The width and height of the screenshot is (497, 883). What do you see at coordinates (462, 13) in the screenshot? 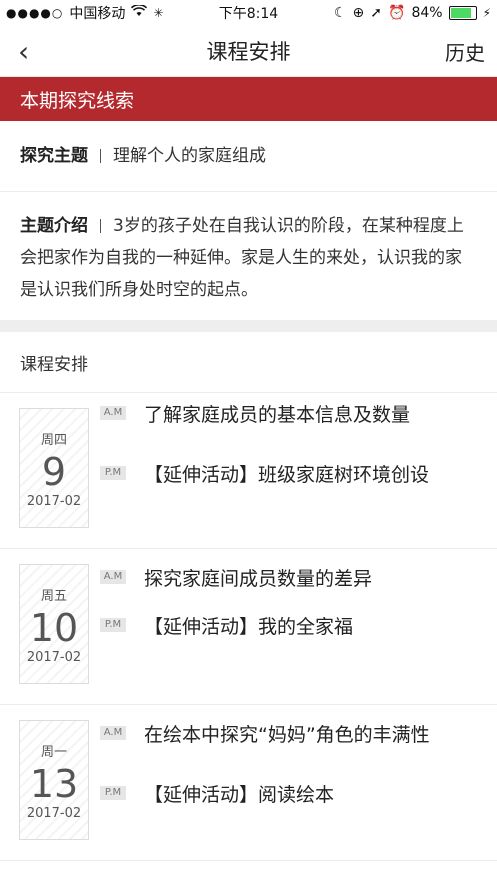
I see `battery-icon` at bounding box center [462, 13].